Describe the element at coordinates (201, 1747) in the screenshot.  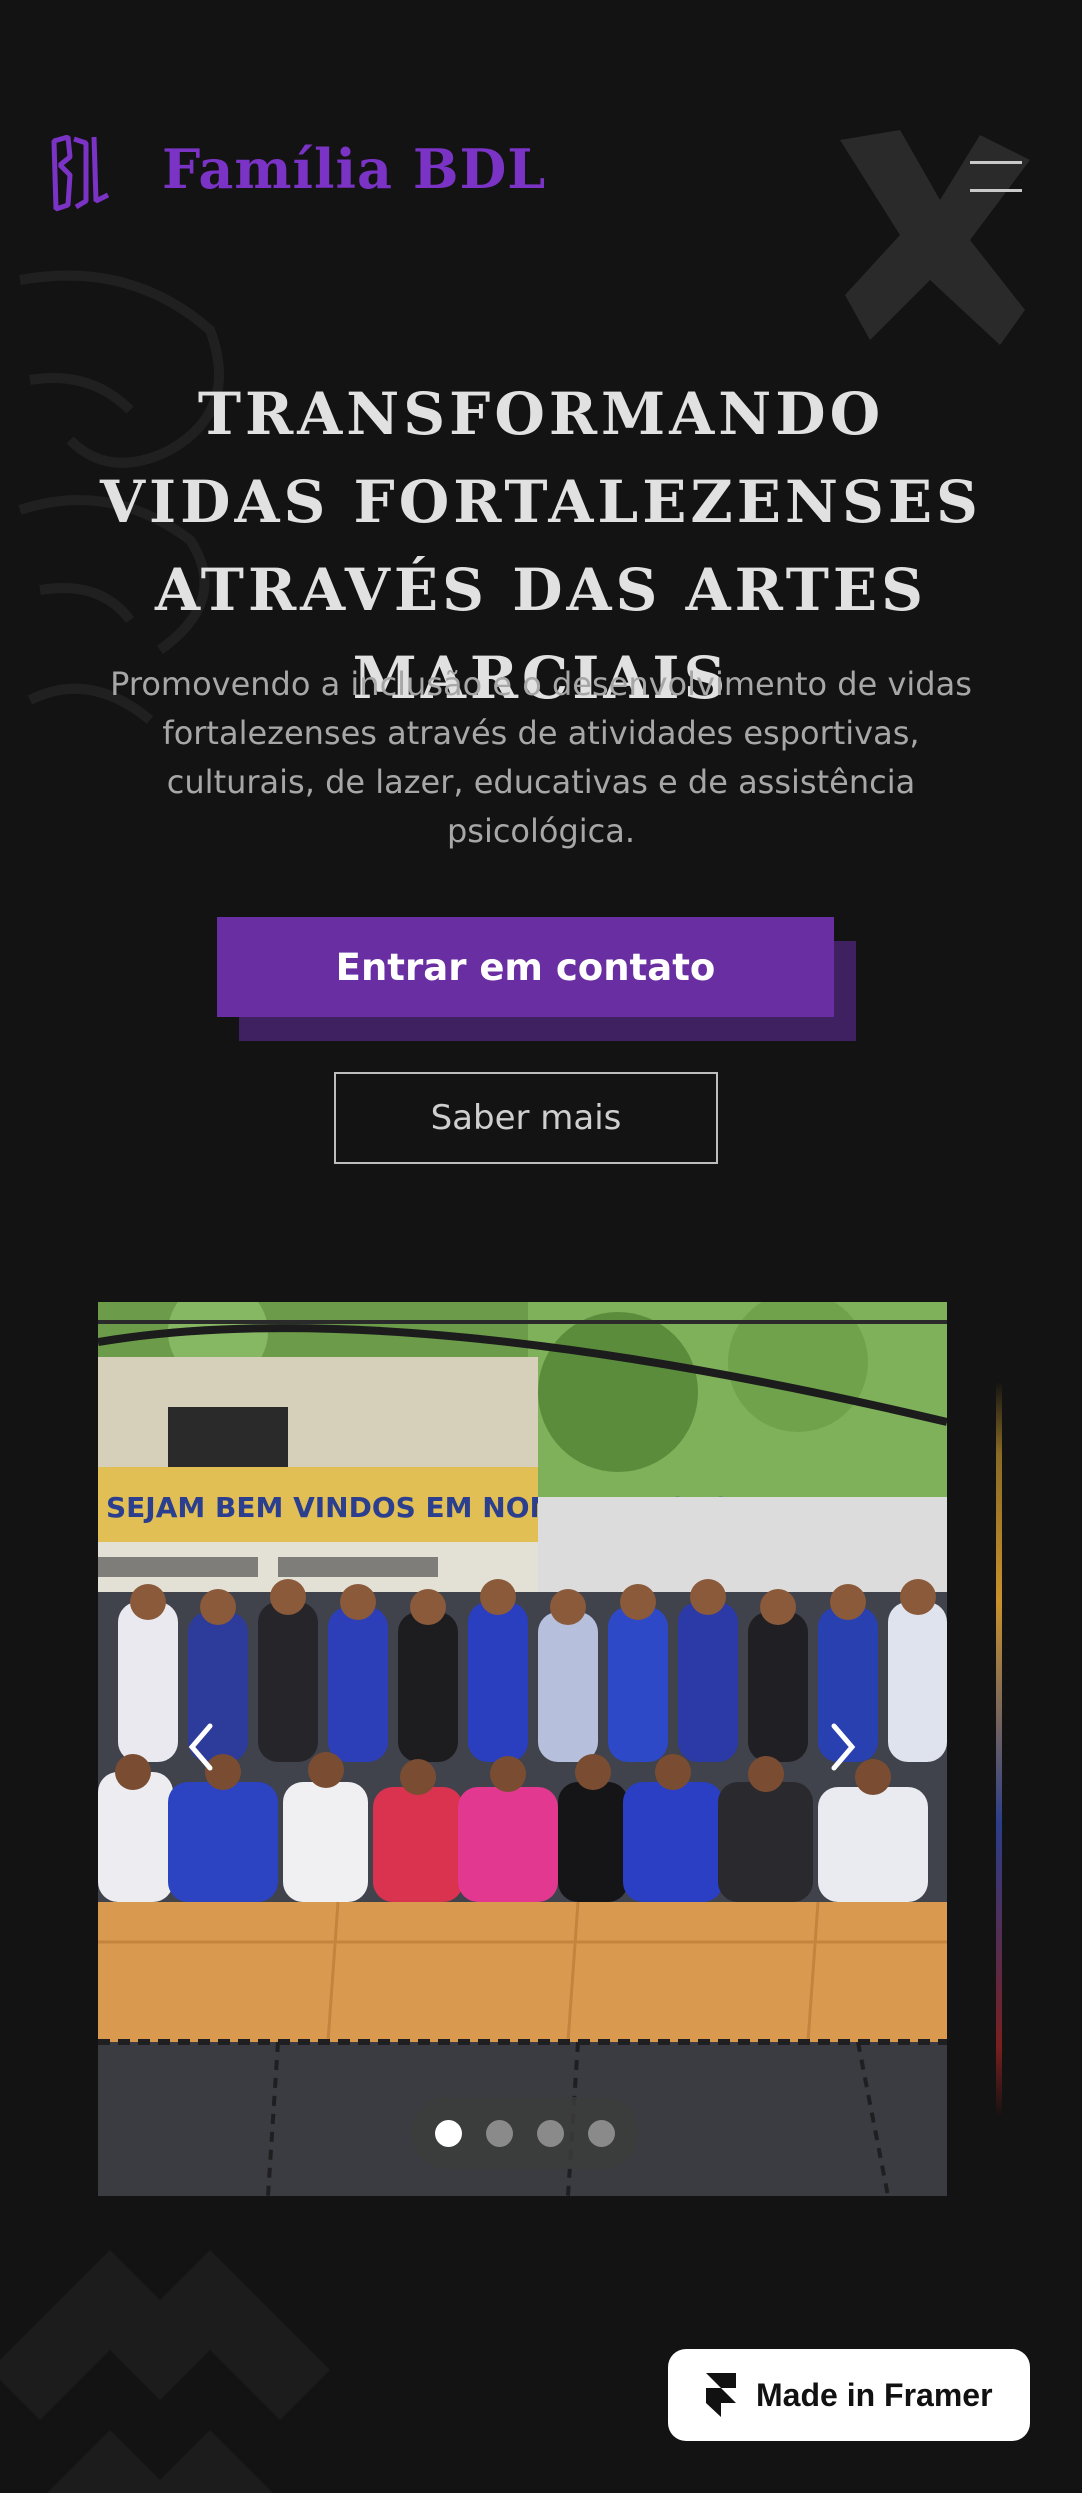
I see `previous-slide-icon` at that location.